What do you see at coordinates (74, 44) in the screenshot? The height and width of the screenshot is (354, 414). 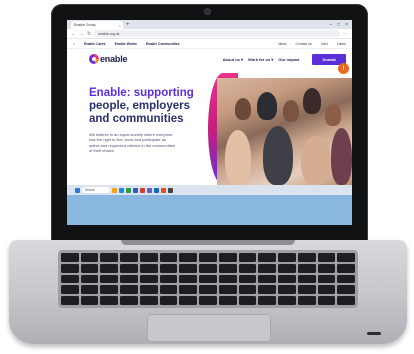 I see `home-icon: ⌂` at bounding box center [74, 44].